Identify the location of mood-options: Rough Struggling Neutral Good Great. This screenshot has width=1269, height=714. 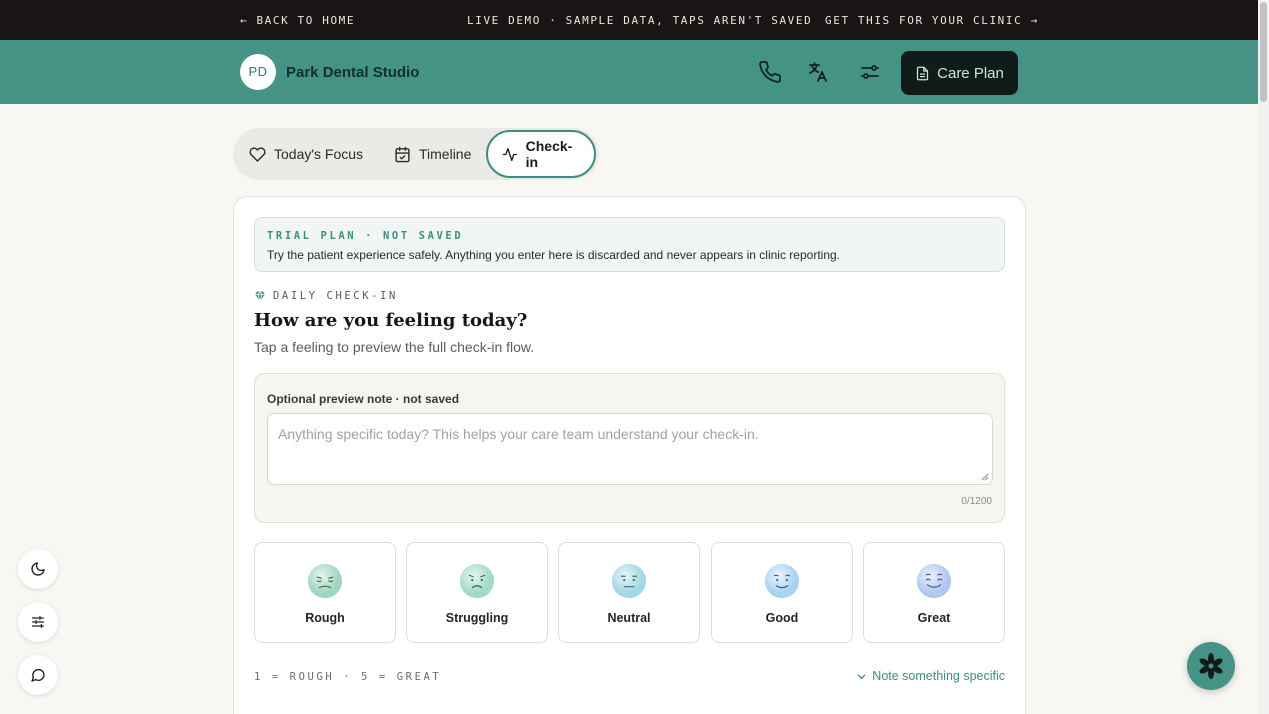
(629, 592).